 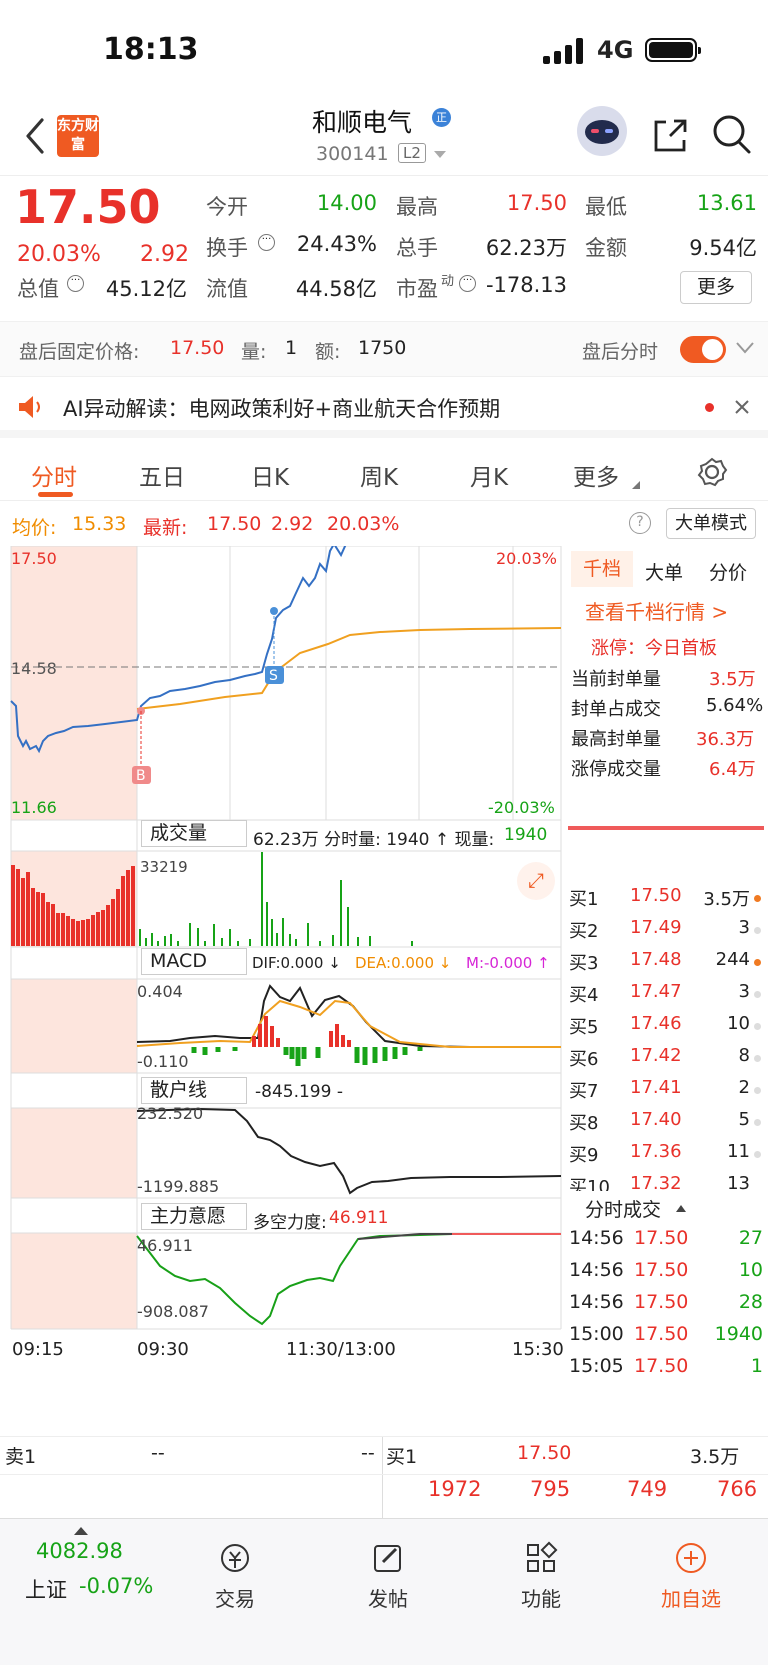 What do you see at coordinates (756, 1366) in the screenshot?
I see `tick-volume: 1` at bounding box center [756, 1366].